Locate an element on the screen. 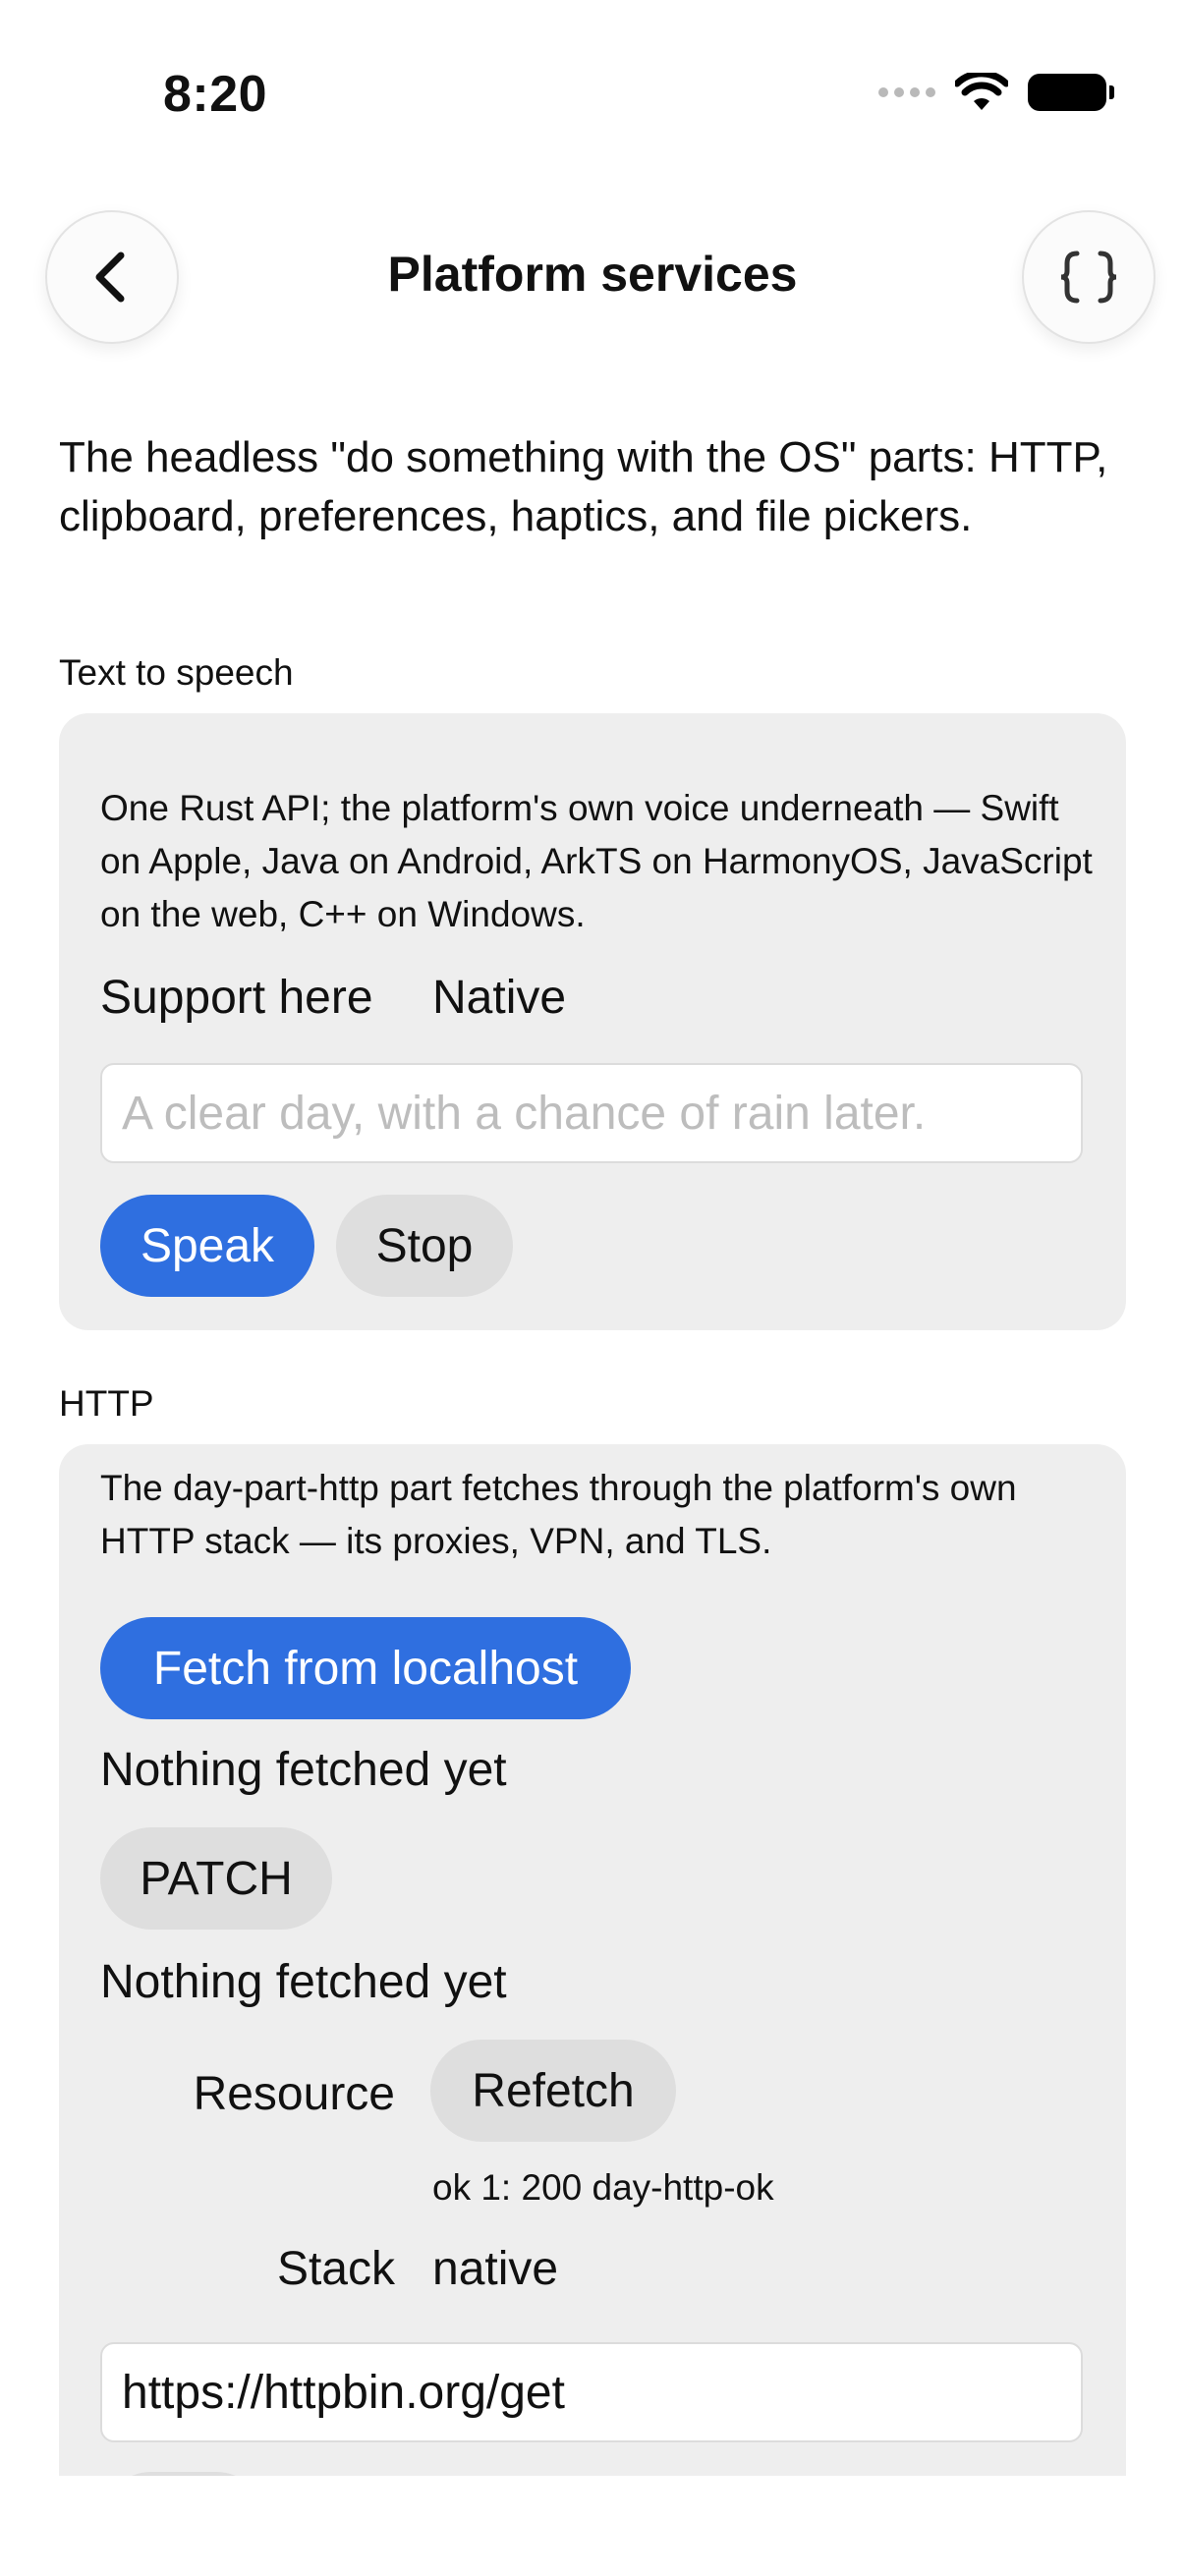 The height and width of the screenshot is (2576, 1185). speech-text-input is located at coordinates (592, 1113).